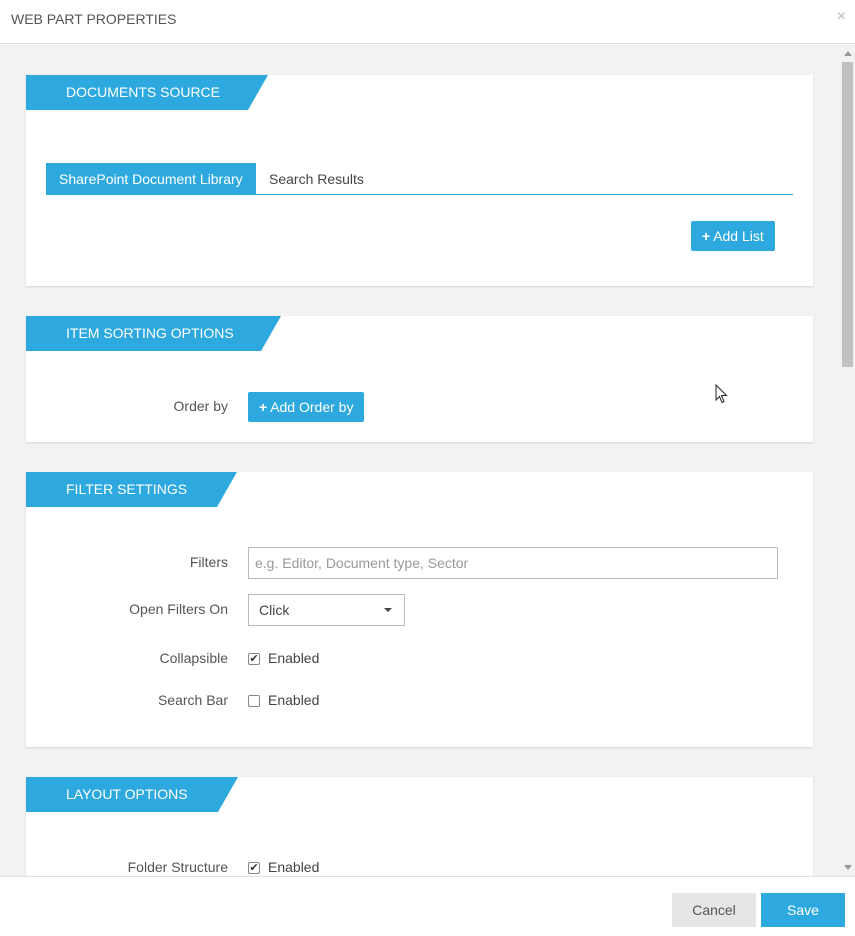  What do you see at coordinates (294, 658) in the screenshot?
I see `collapsible-option-label: Enabled` at bounding box center [294, 658].